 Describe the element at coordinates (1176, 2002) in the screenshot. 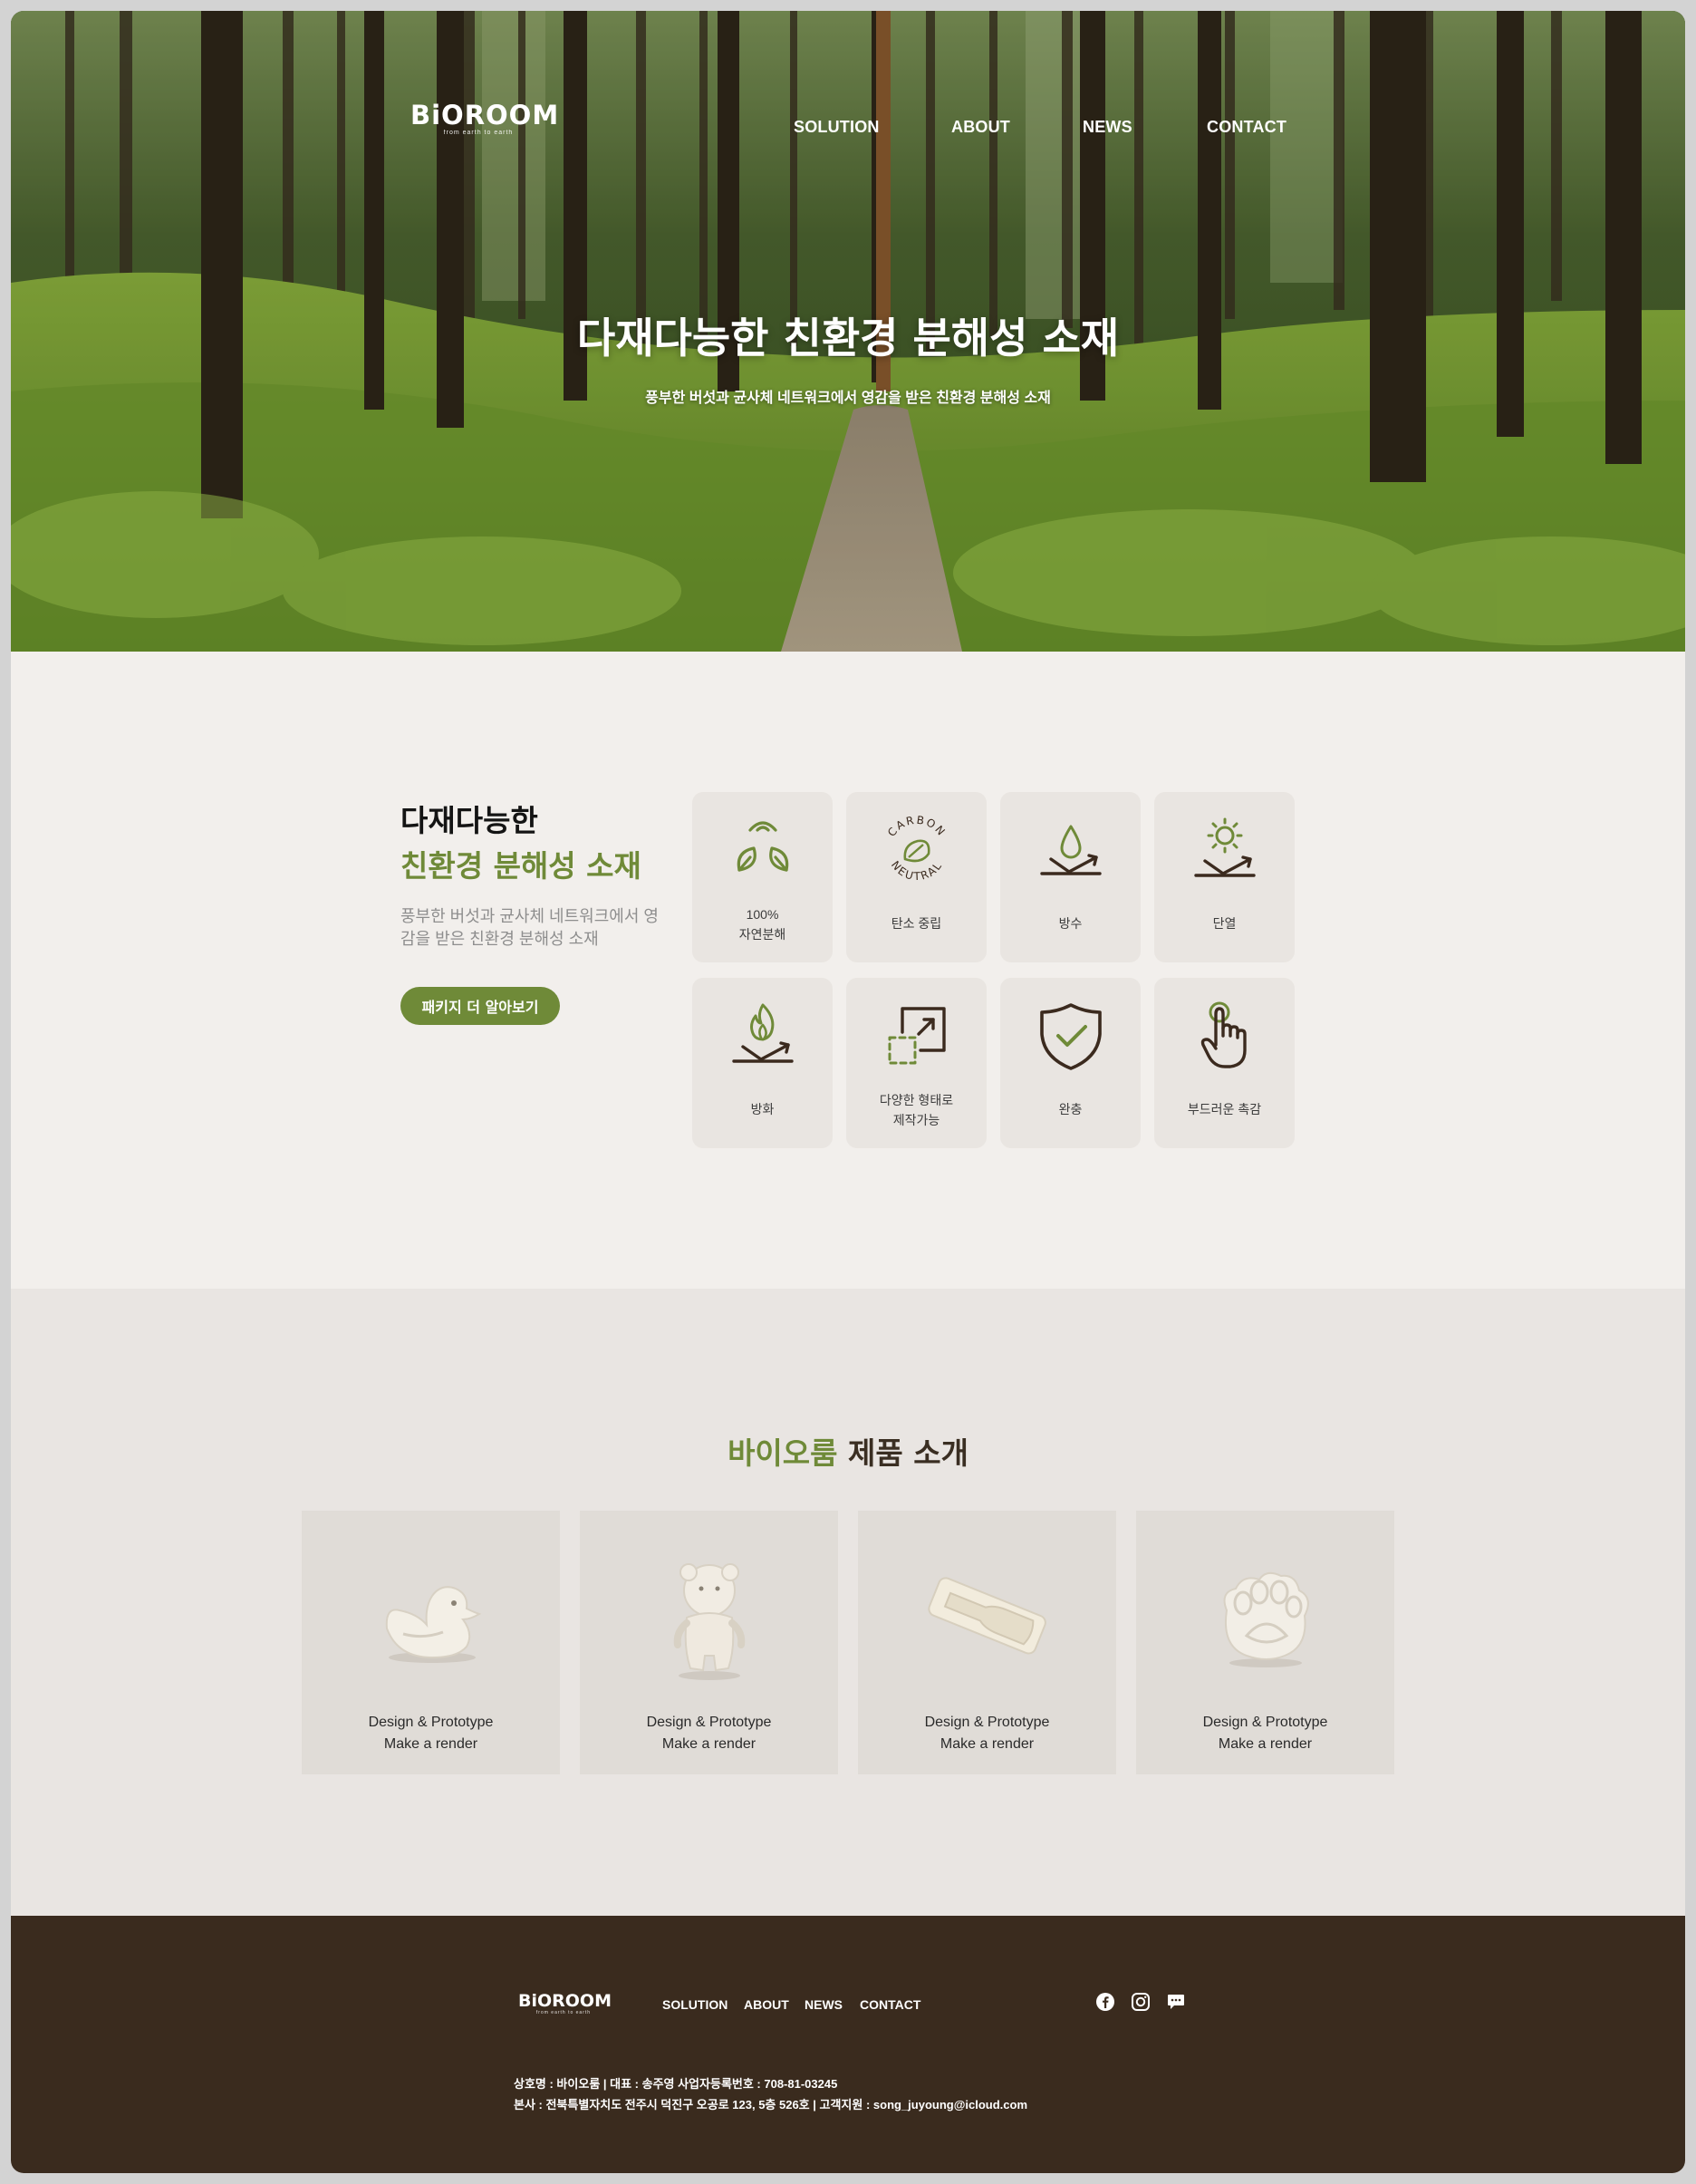

I see `chat-icon` at that location.